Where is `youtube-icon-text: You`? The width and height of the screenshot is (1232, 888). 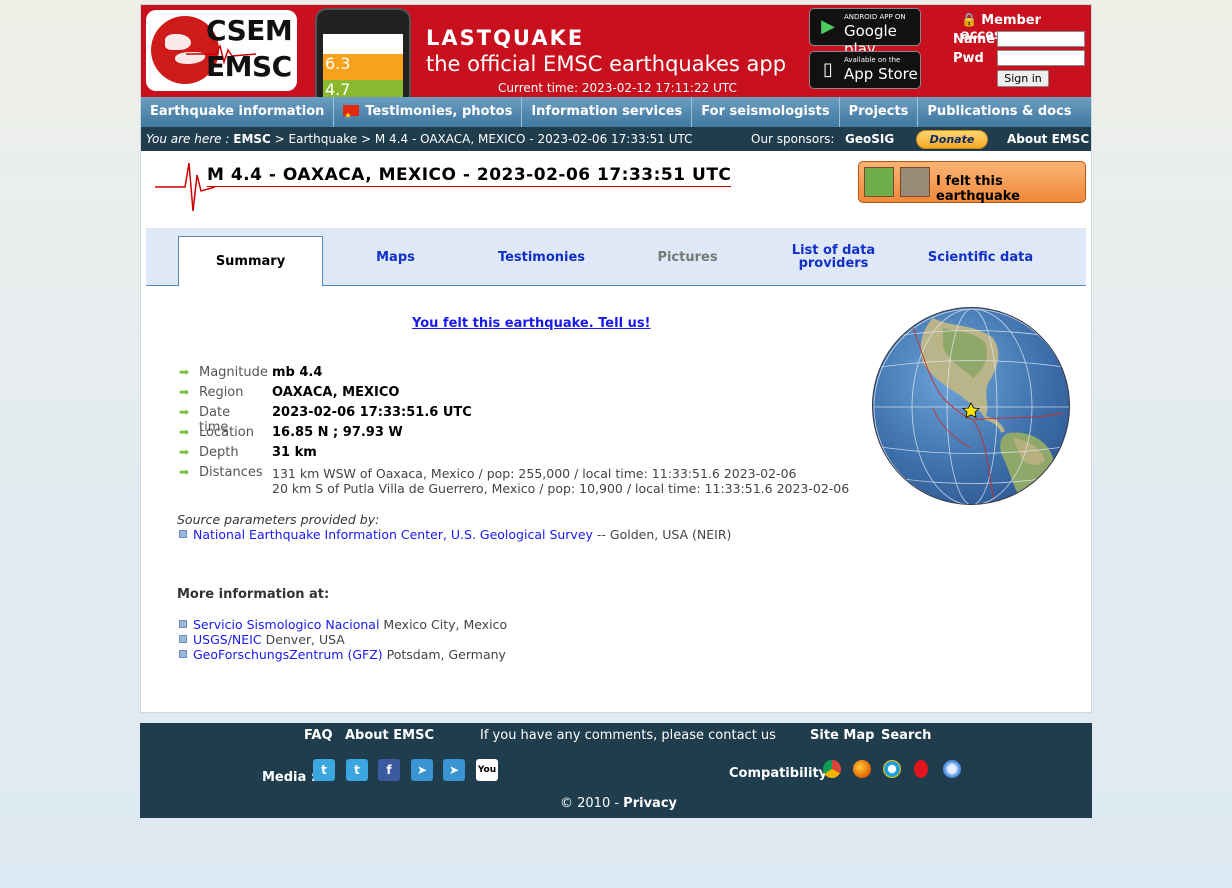 youtube-icon-text: You is located at coordinates (487, 770).